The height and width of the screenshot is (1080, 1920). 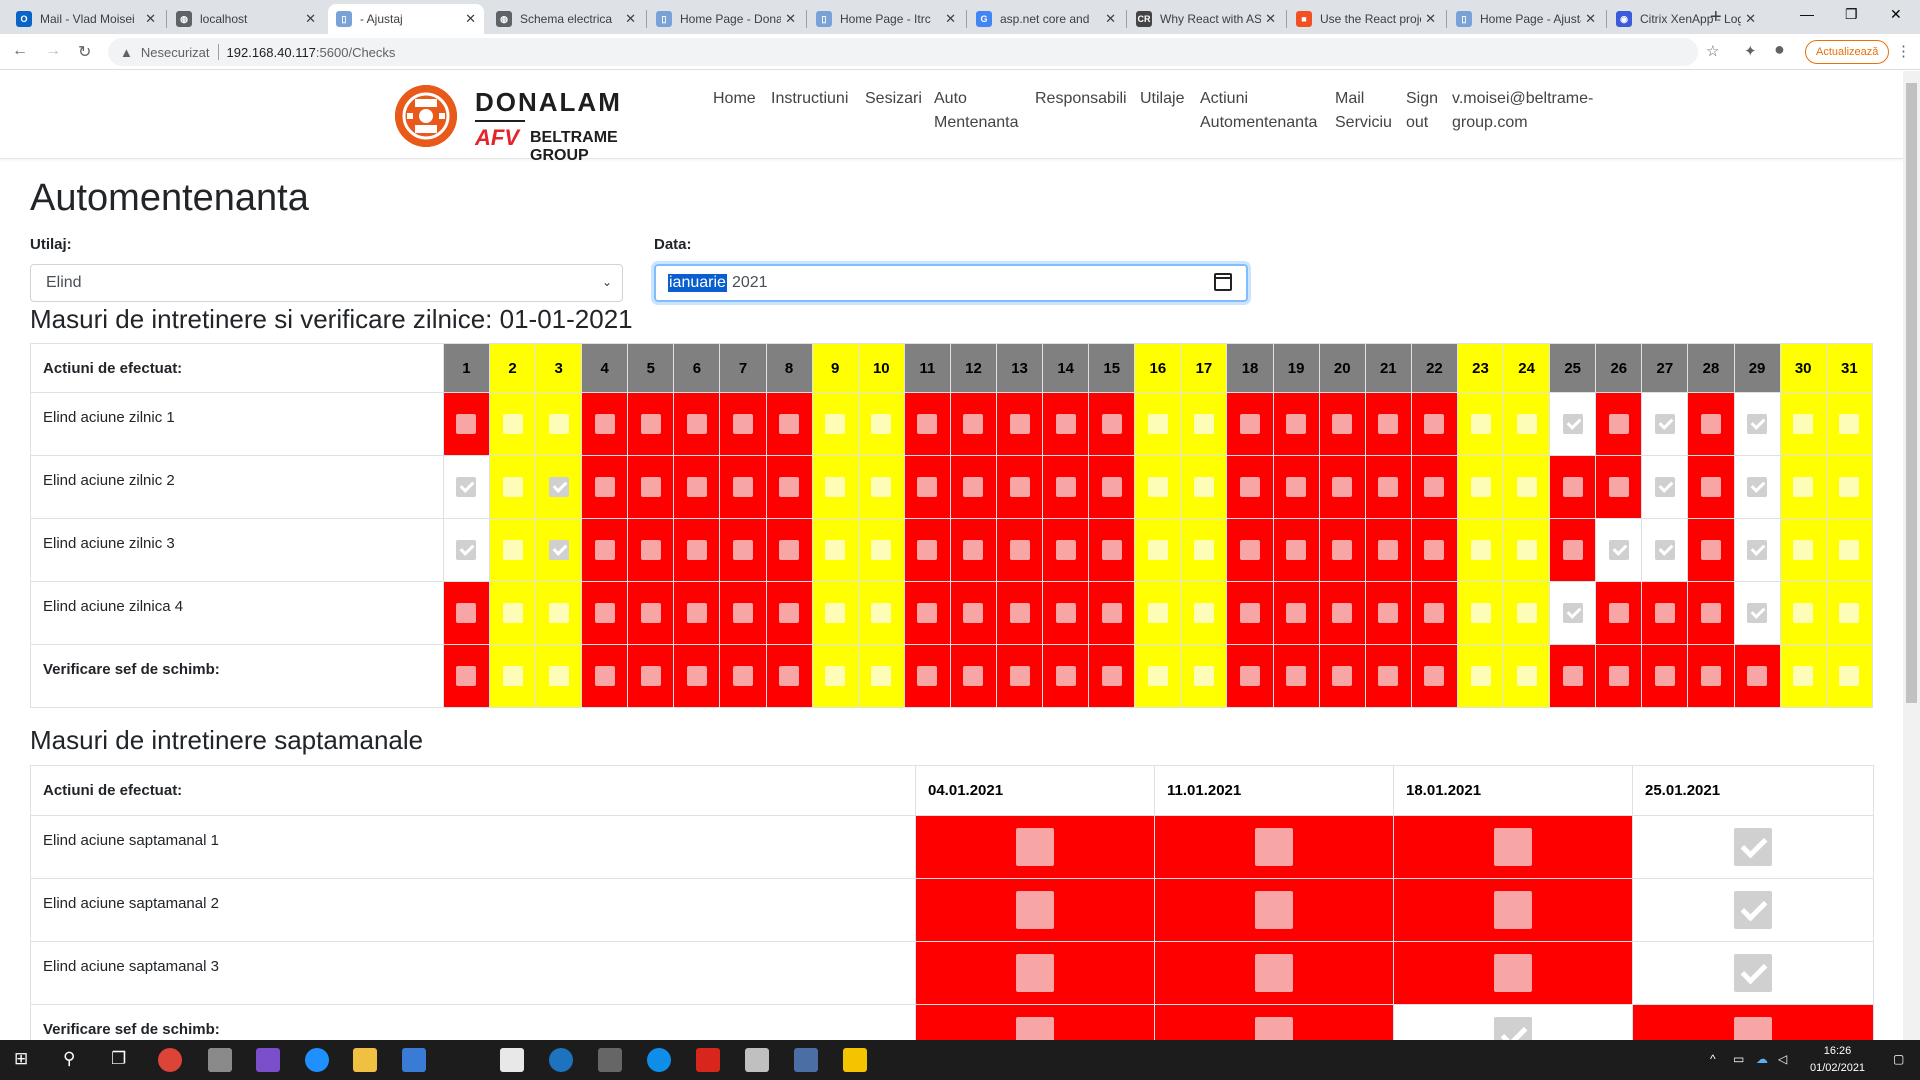 What do you see at coordinates (893, 99) in the screenshot?
I see `nav-sesizari: Sesizari` at bounding box center [893, 99].